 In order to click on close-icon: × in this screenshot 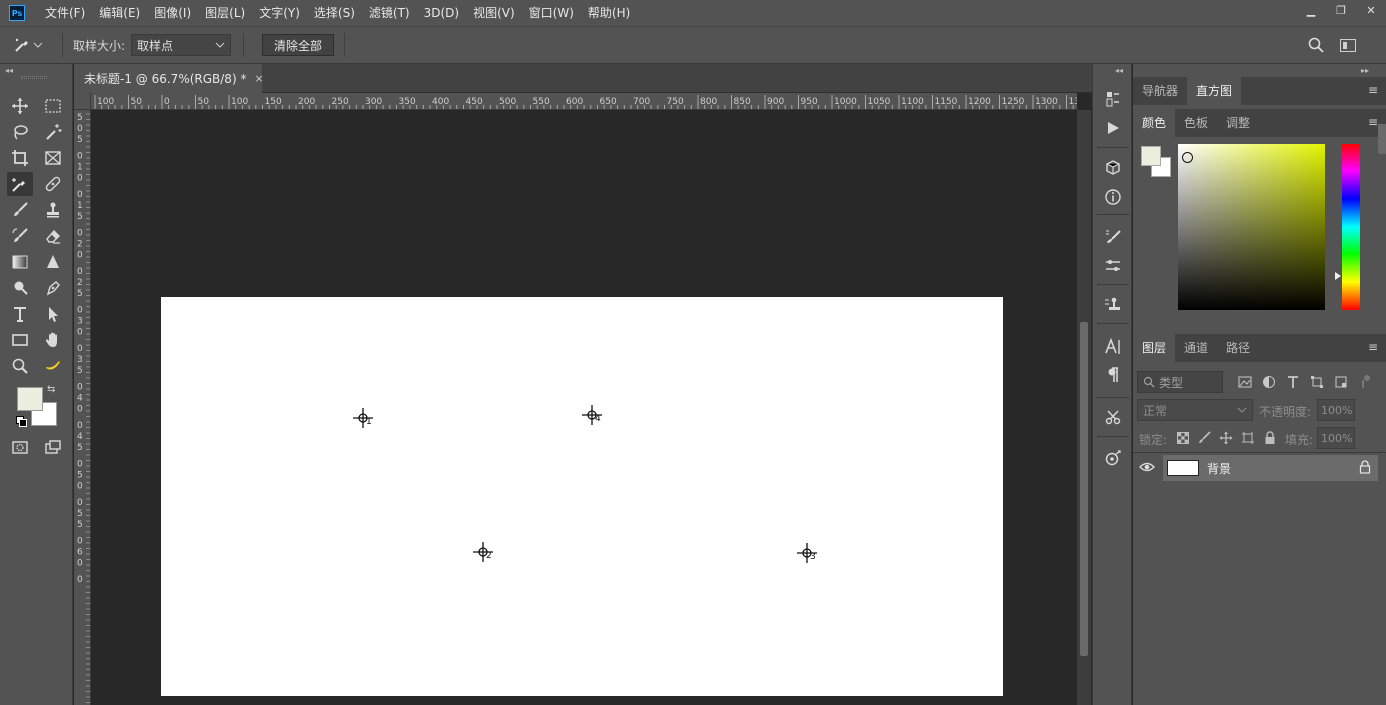, I will do `click(258, 78)`.